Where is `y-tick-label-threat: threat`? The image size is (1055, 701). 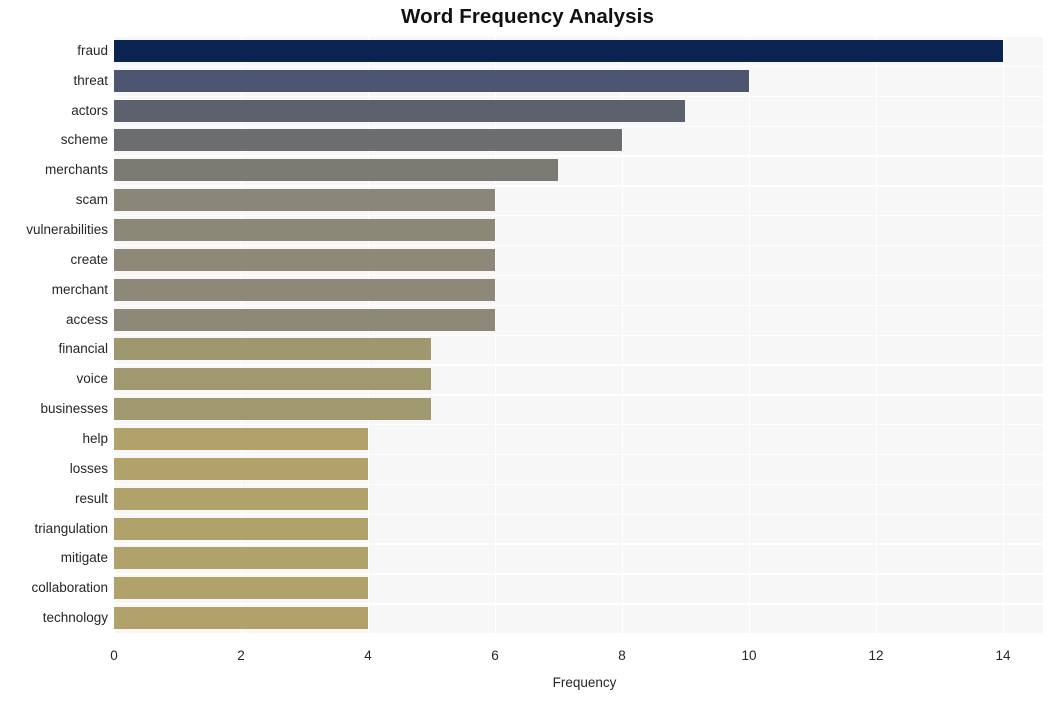
y-tick-label-threat: threat is located at coordinates (90, 80).